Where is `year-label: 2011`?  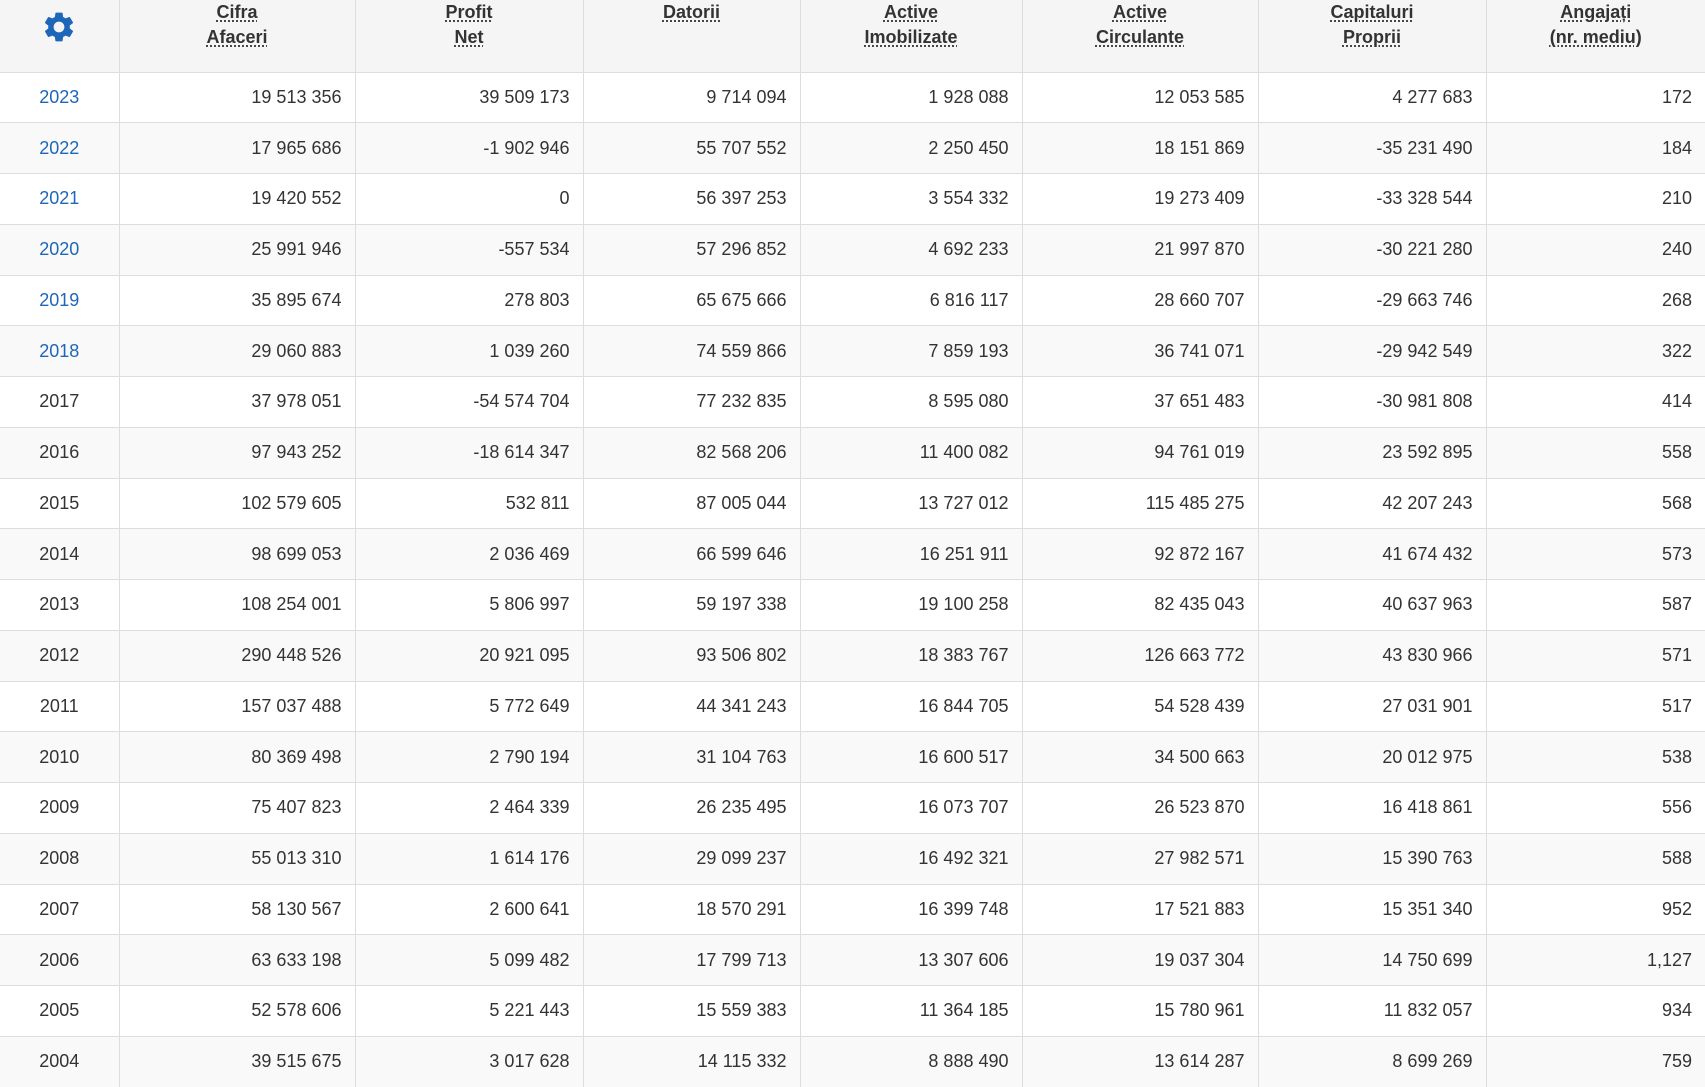
year-label: 2011 is located at coordinates (59, 705).